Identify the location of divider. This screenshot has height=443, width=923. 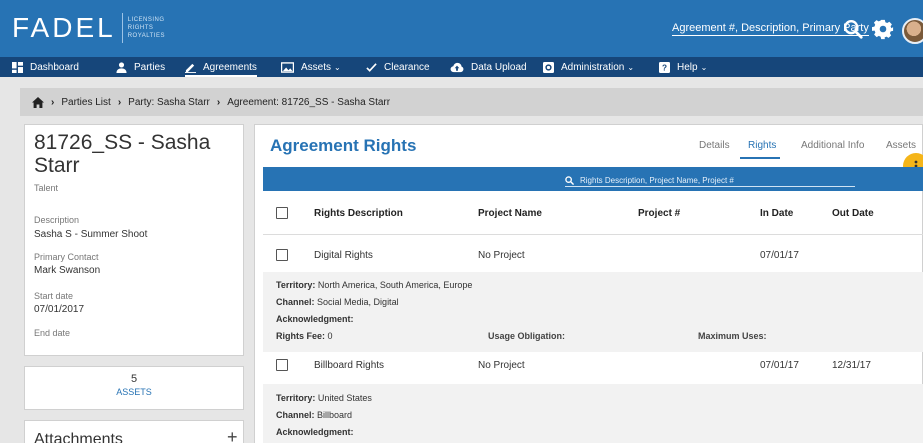
(593, 234).